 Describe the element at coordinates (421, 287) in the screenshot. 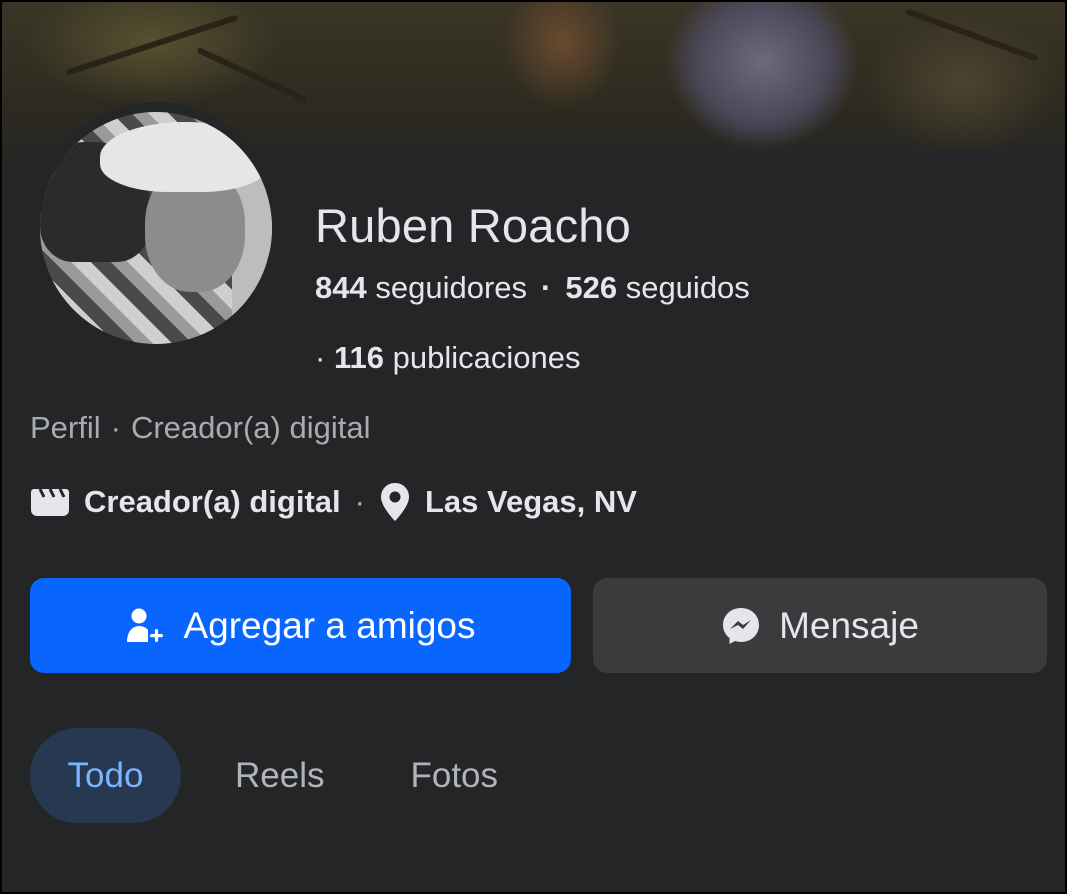

I see `followers-link: 844 seguidores` at that location.